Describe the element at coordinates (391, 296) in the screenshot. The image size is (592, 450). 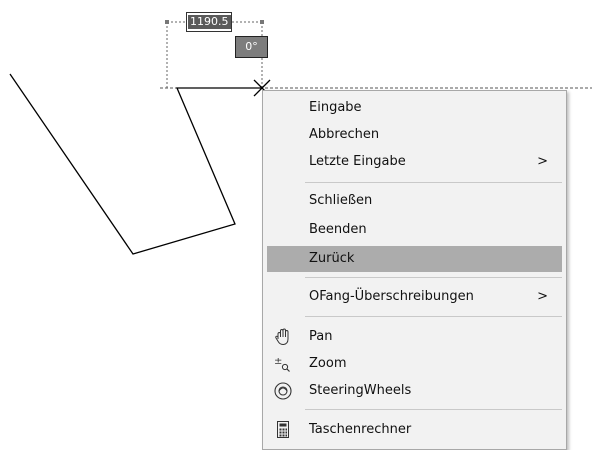
I see `menu-item-label: OFang-Überschreibungen` at that location.